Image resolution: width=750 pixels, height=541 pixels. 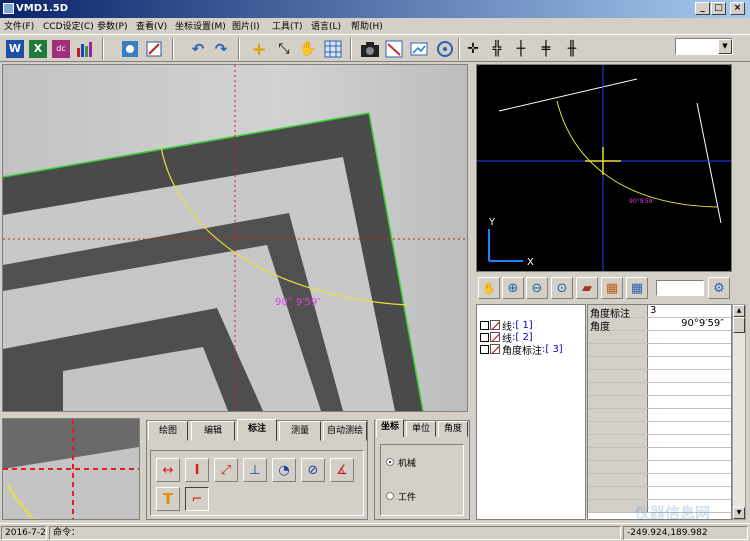 I want to click on property-row: 角度标注 3, so click(x=659, y=312).